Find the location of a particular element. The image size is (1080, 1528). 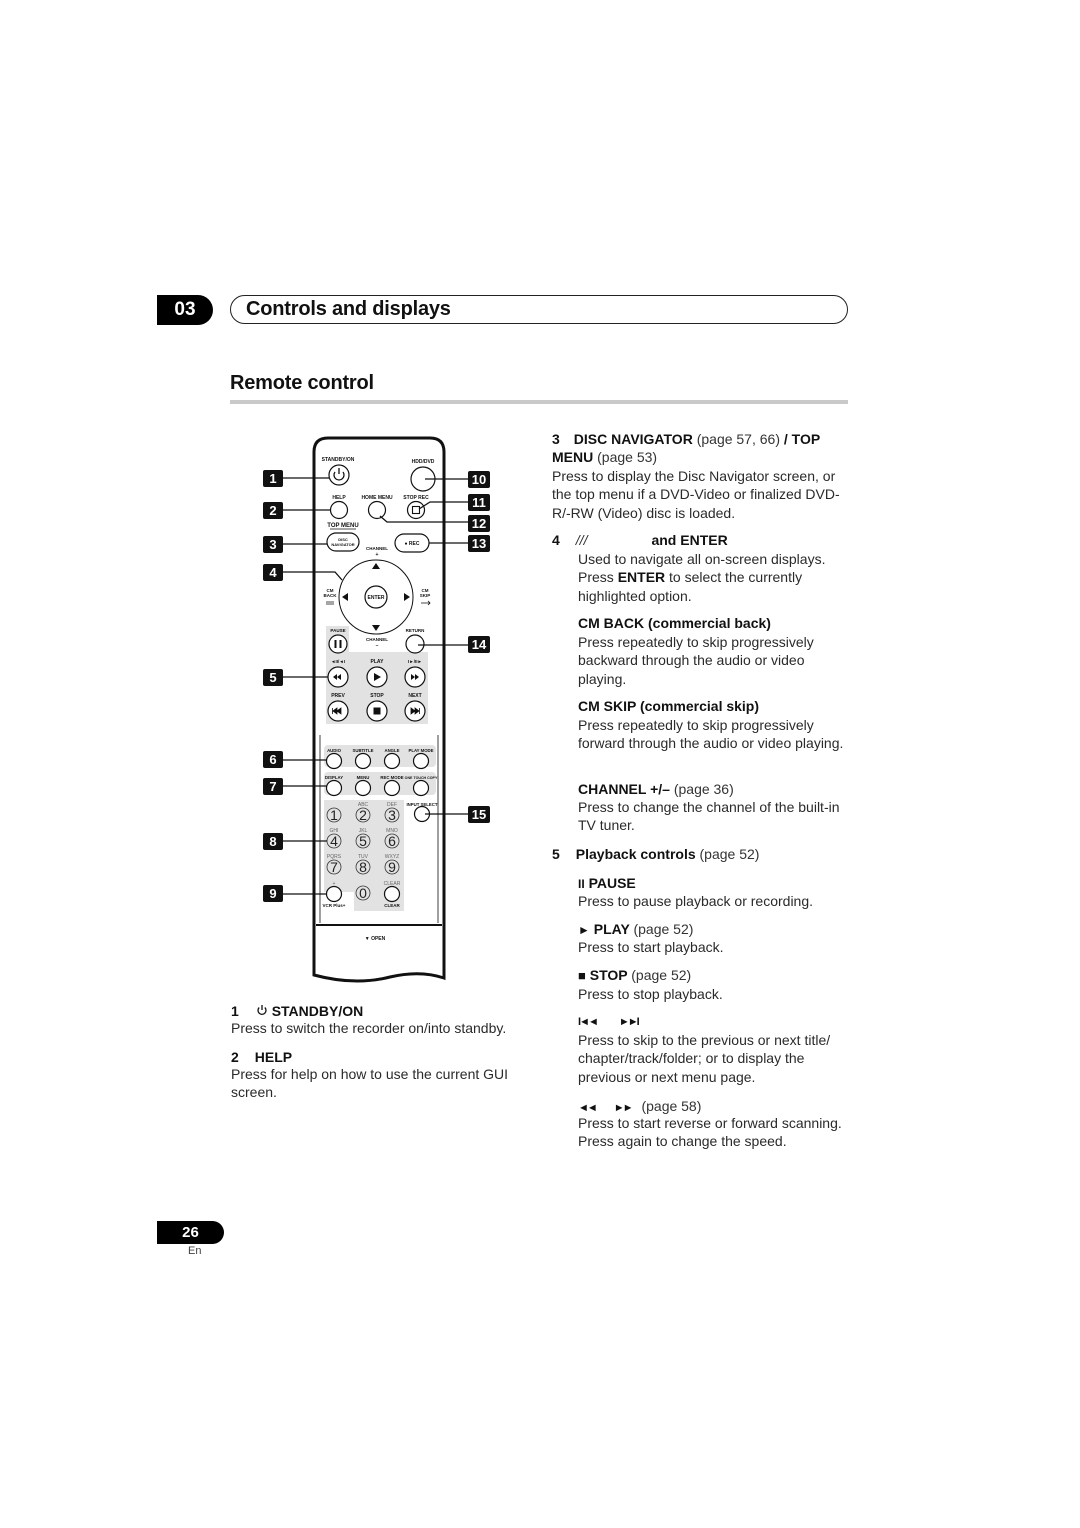

digit-2: 2 is located at coordinates (363, 815).